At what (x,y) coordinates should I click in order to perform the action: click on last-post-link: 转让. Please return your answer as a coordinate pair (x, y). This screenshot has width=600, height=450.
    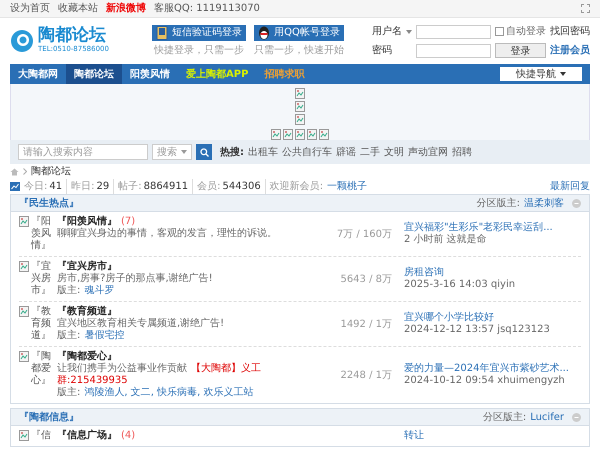
    Looking at the image, I should click on (492, 436).